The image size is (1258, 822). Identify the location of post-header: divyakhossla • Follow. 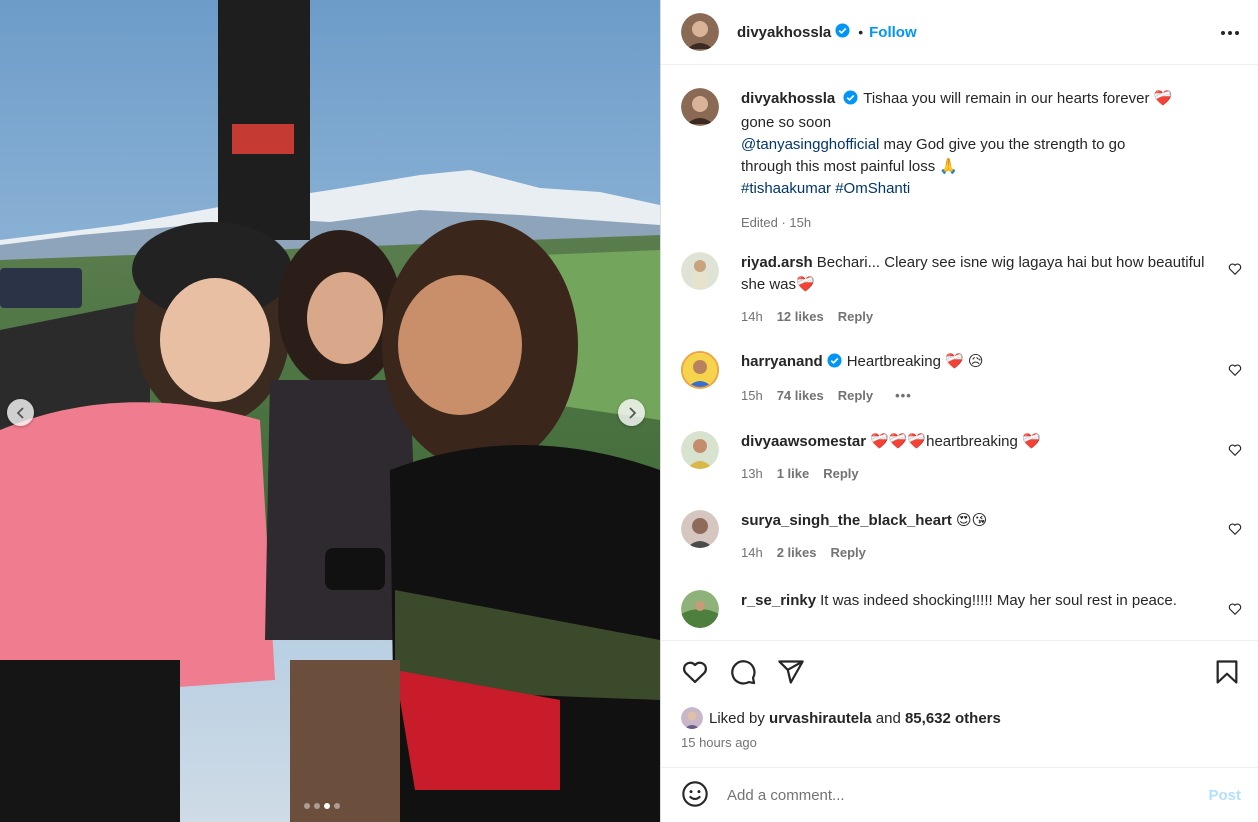
(959, 32).